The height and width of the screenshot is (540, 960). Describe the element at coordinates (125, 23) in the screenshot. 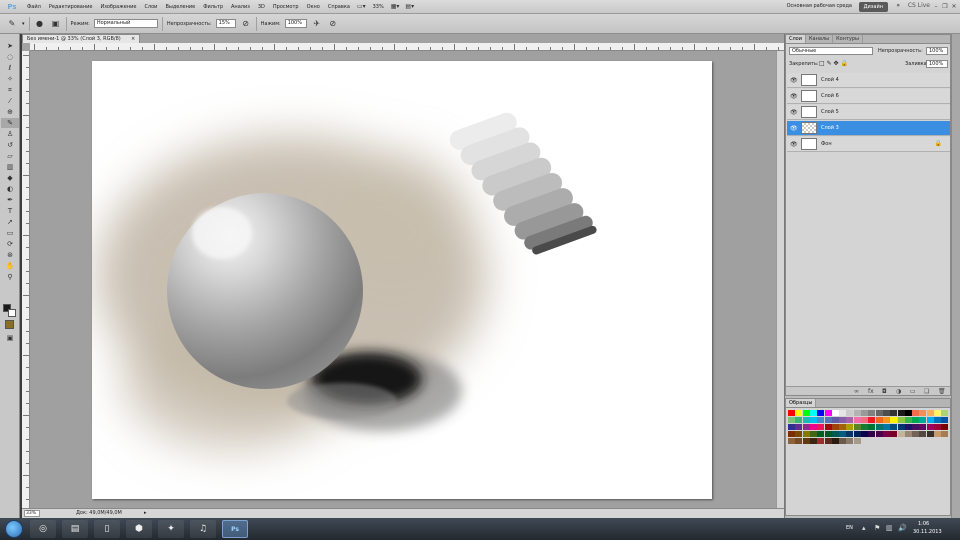

I see `mode-select: Нормальный` at that location.